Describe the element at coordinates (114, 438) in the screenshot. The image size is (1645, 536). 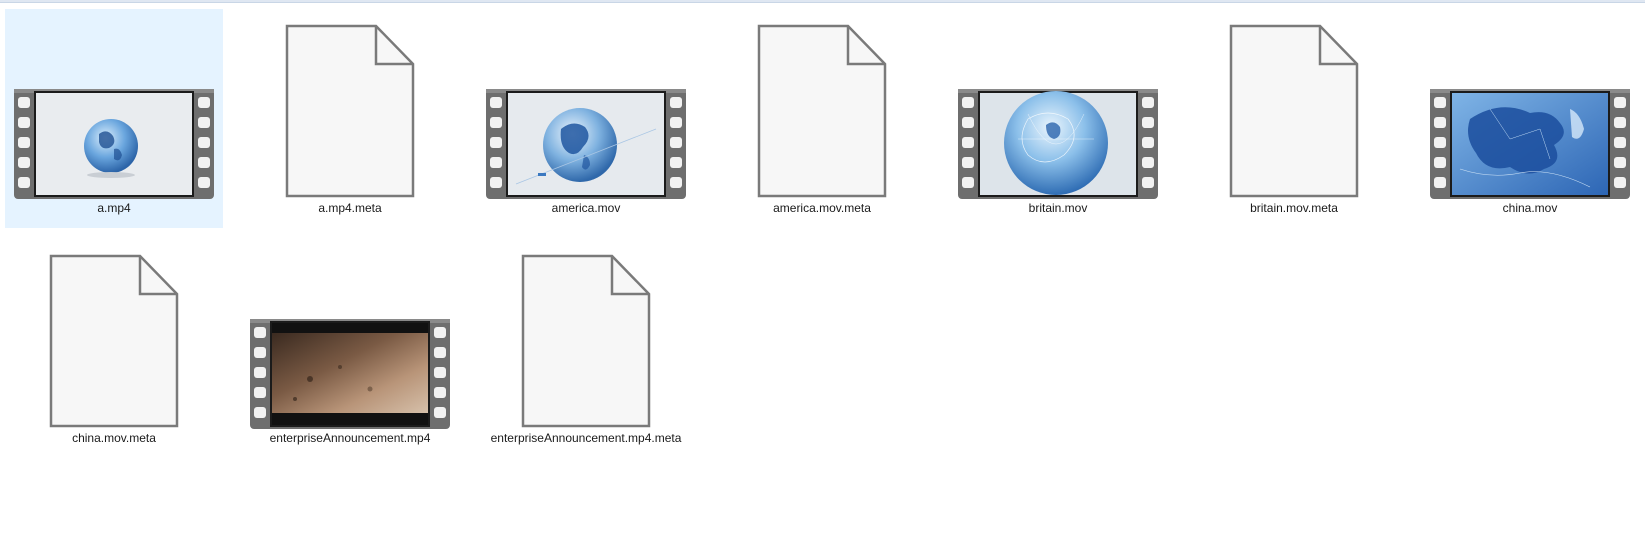
I see `file-name-label: china.mov.meta` at that location.